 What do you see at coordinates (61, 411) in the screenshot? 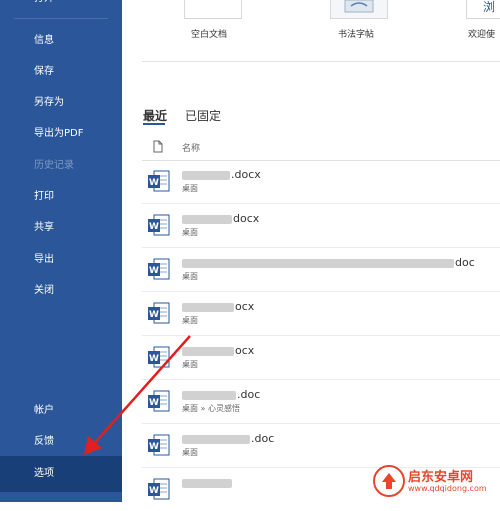
I see `sidebar-item-account: 帐户` at bounding box center [61, 411].